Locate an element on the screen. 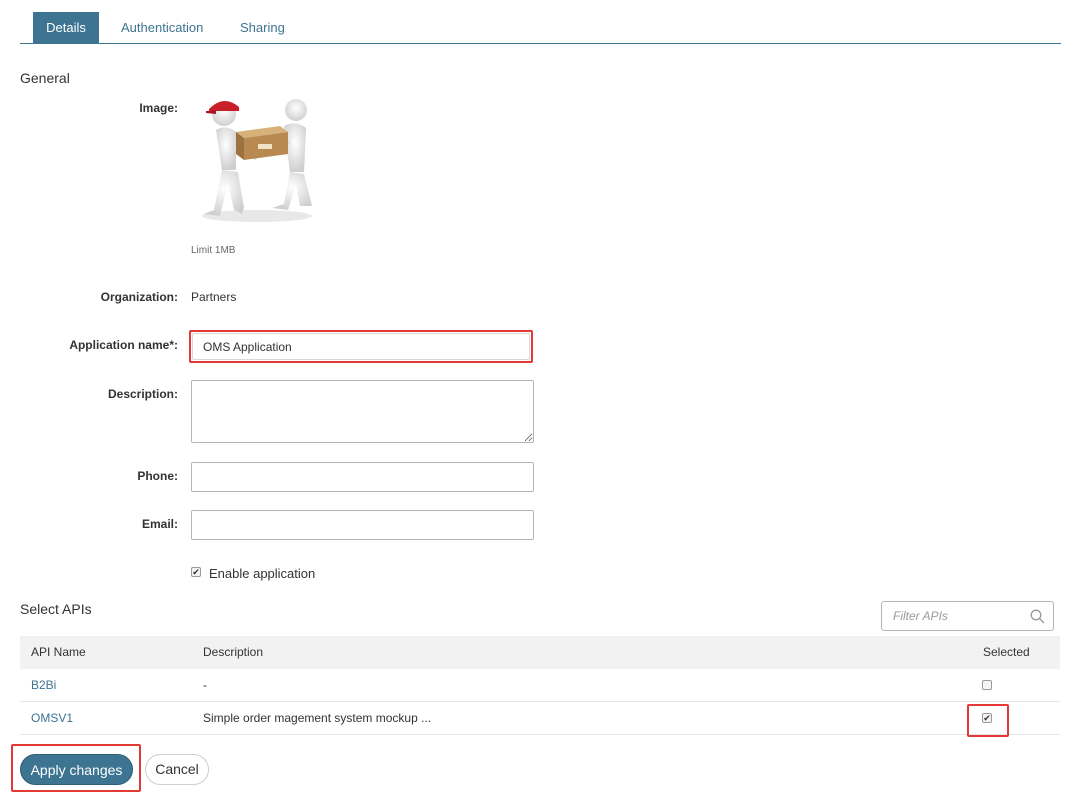  selected-checkbox-highlight is located at coordinates (988, 720).